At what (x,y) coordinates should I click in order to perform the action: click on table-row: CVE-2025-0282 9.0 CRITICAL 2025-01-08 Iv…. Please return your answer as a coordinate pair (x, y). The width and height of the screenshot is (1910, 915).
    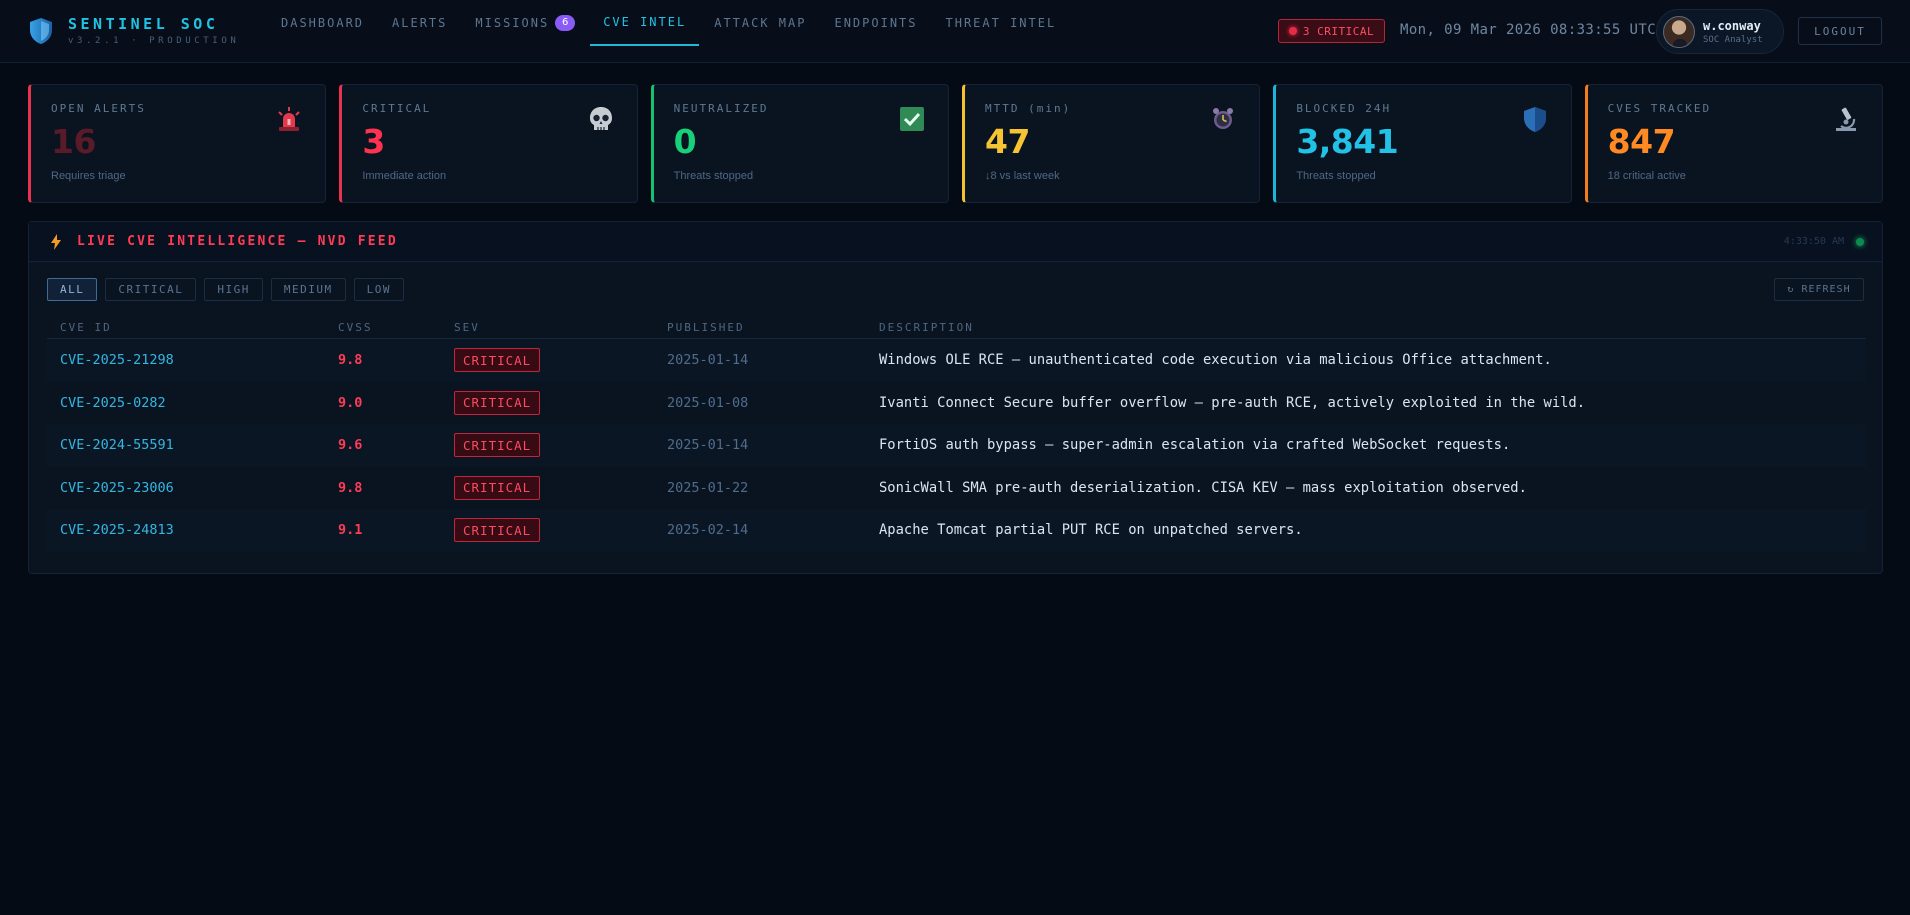
    Looking at the image, I should click on (956, 403).